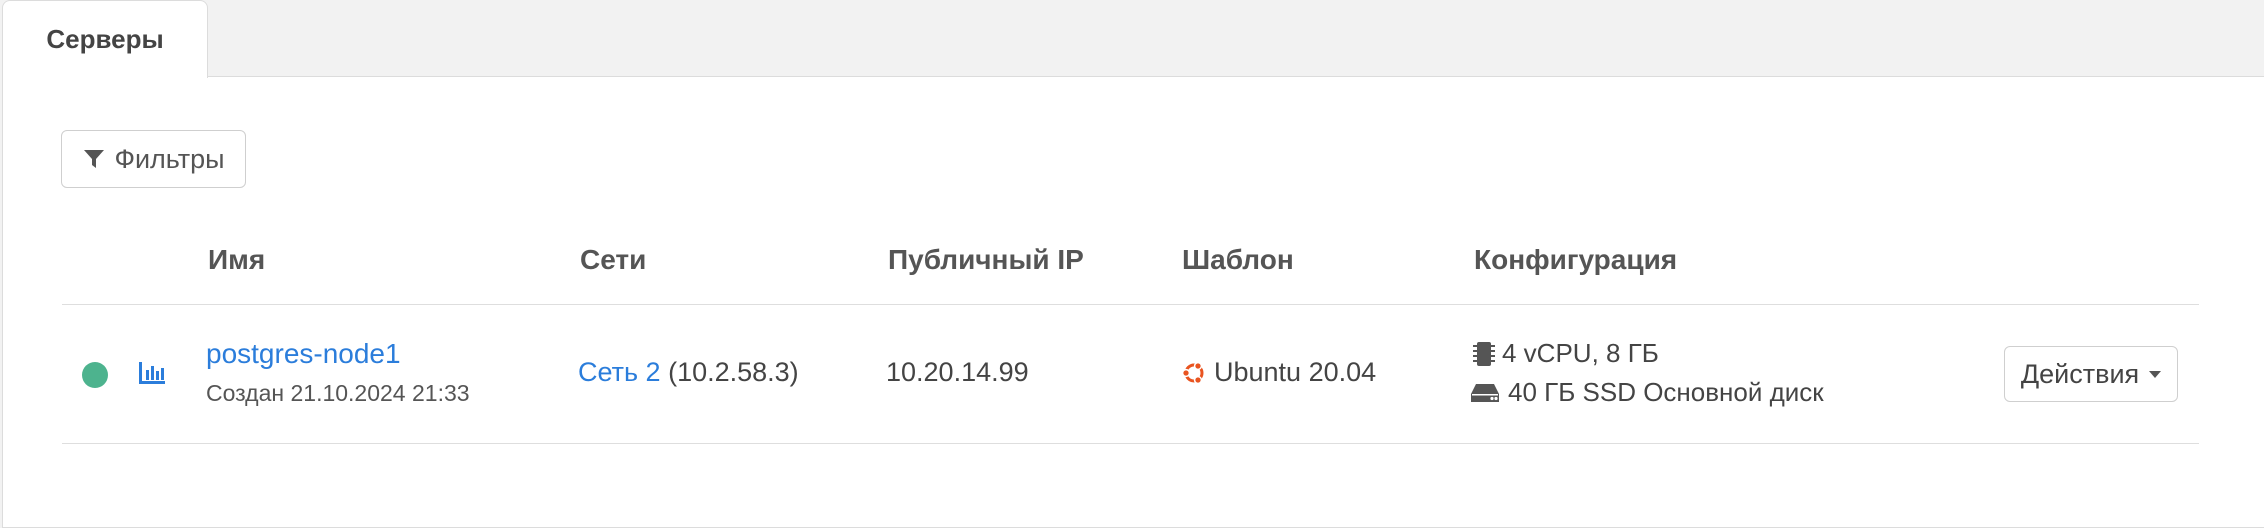 The height and width of the screenshot is (528, 2264). I want to click on filter-icon, so click(94, 159).